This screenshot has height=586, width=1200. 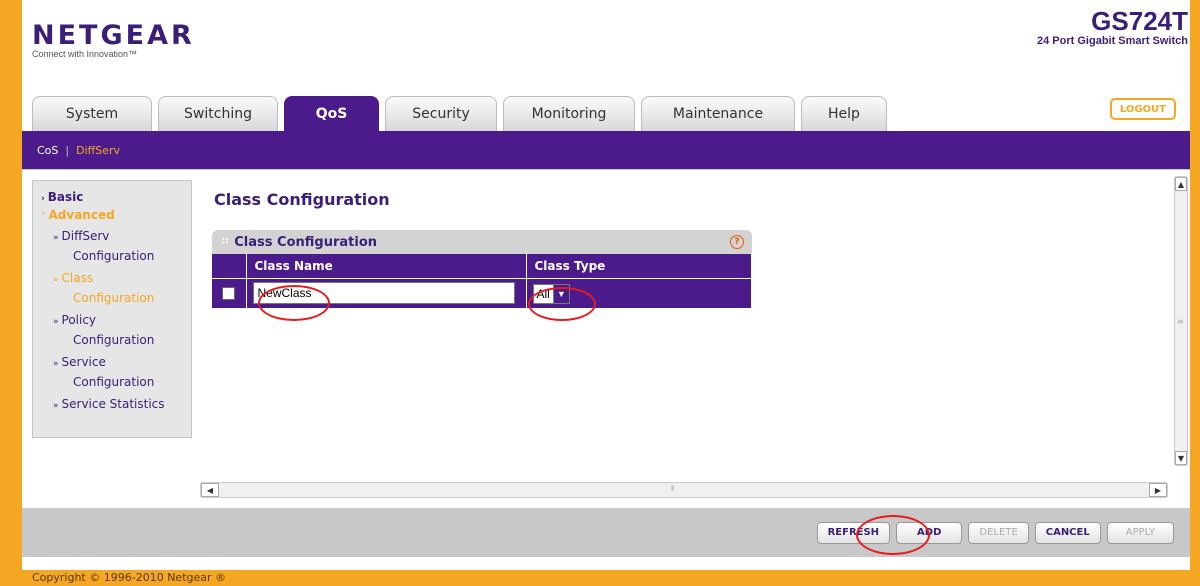 I want to click on chevron-right-icon: ›, so click(x=43, y=199).